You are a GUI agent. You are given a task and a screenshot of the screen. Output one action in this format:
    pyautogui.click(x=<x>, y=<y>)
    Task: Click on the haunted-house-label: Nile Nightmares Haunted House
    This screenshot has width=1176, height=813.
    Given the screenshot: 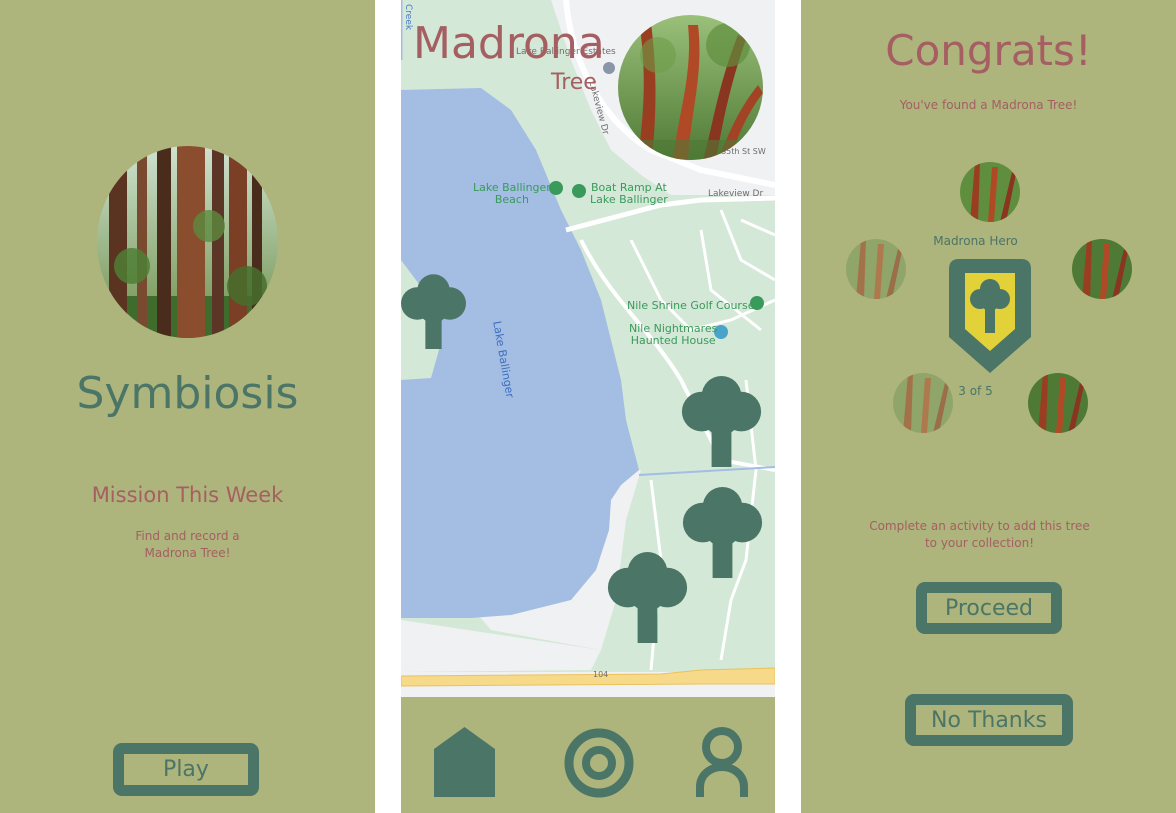 What is the action you would take?
    pyautogui.click(x=673, y=335)
    